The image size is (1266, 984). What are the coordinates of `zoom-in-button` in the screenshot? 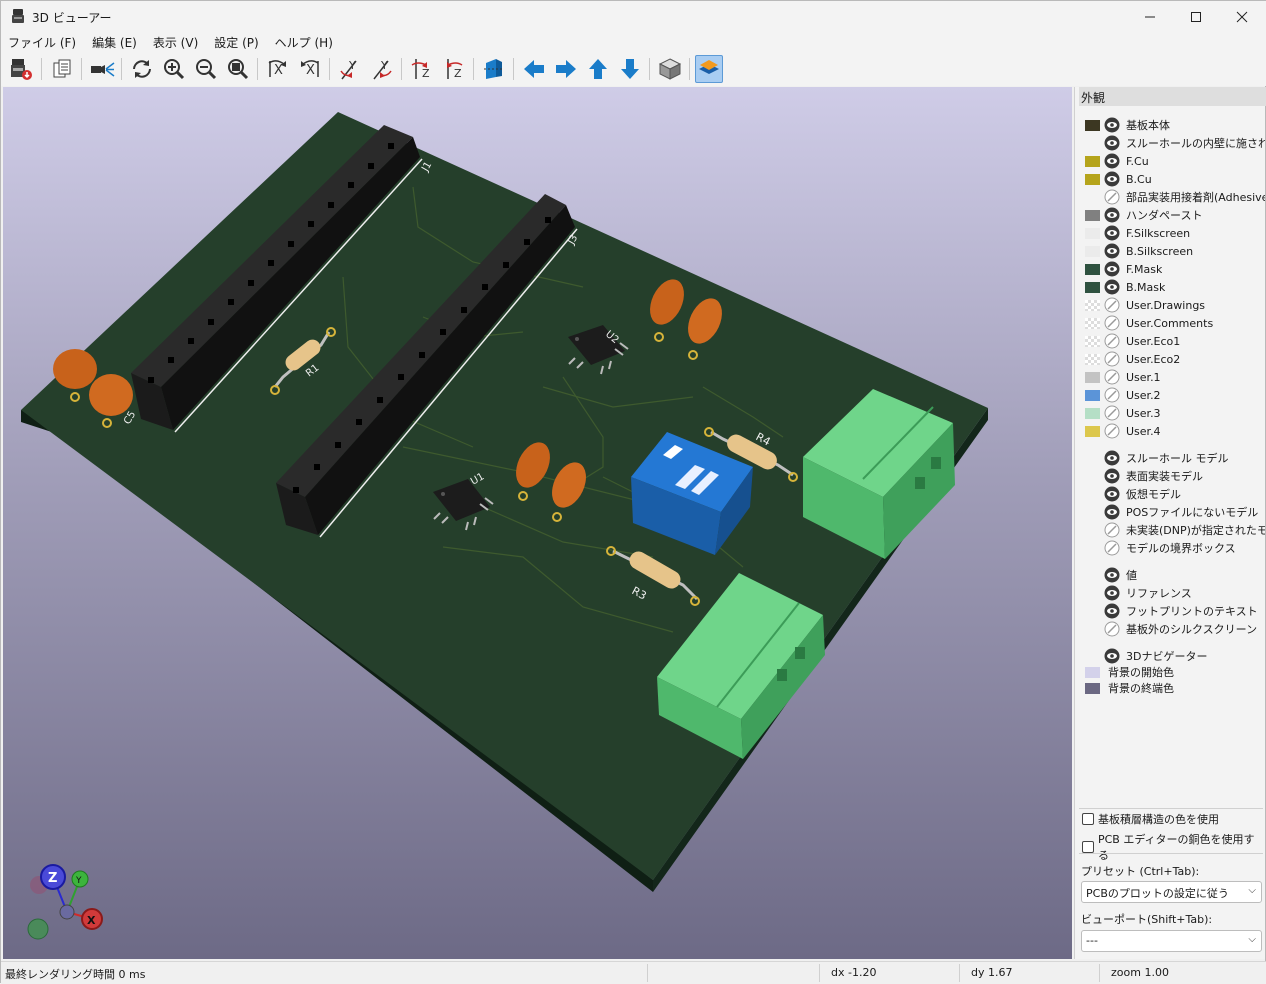 It's located at (174, 69).